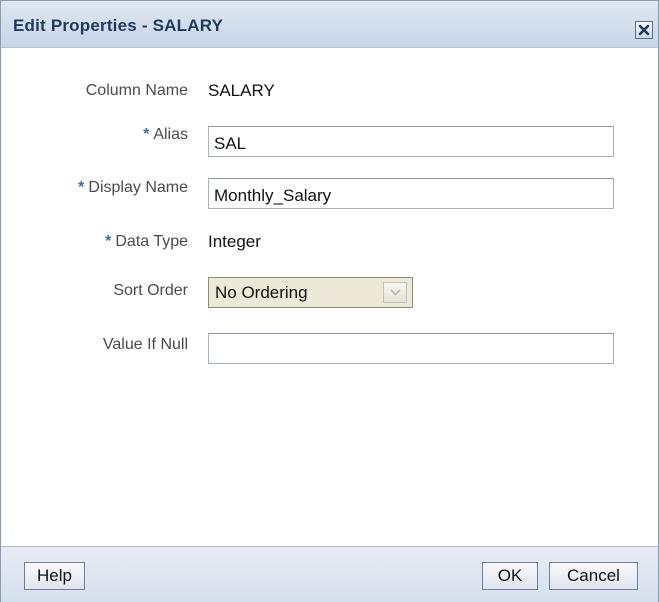  Describe the element at coordinates (54, 576) in the screenshot. I see `help-button: Help` at that location.